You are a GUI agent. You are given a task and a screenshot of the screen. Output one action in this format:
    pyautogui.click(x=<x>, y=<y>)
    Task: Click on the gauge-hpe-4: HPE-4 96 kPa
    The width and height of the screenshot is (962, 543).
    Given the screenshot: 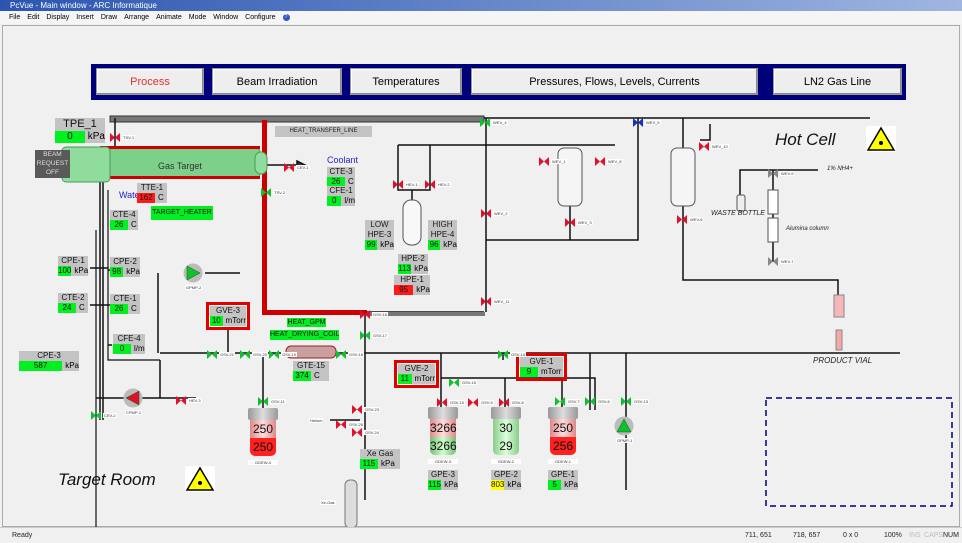 What is the action you would take?
    pyautogui.click(x=442, y=240)
    